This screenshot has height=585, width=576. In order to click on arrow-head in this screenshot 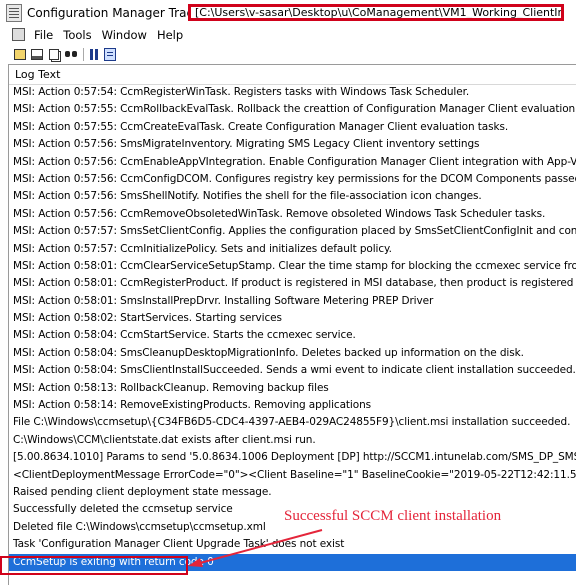, I will do `click(195, 562)`.